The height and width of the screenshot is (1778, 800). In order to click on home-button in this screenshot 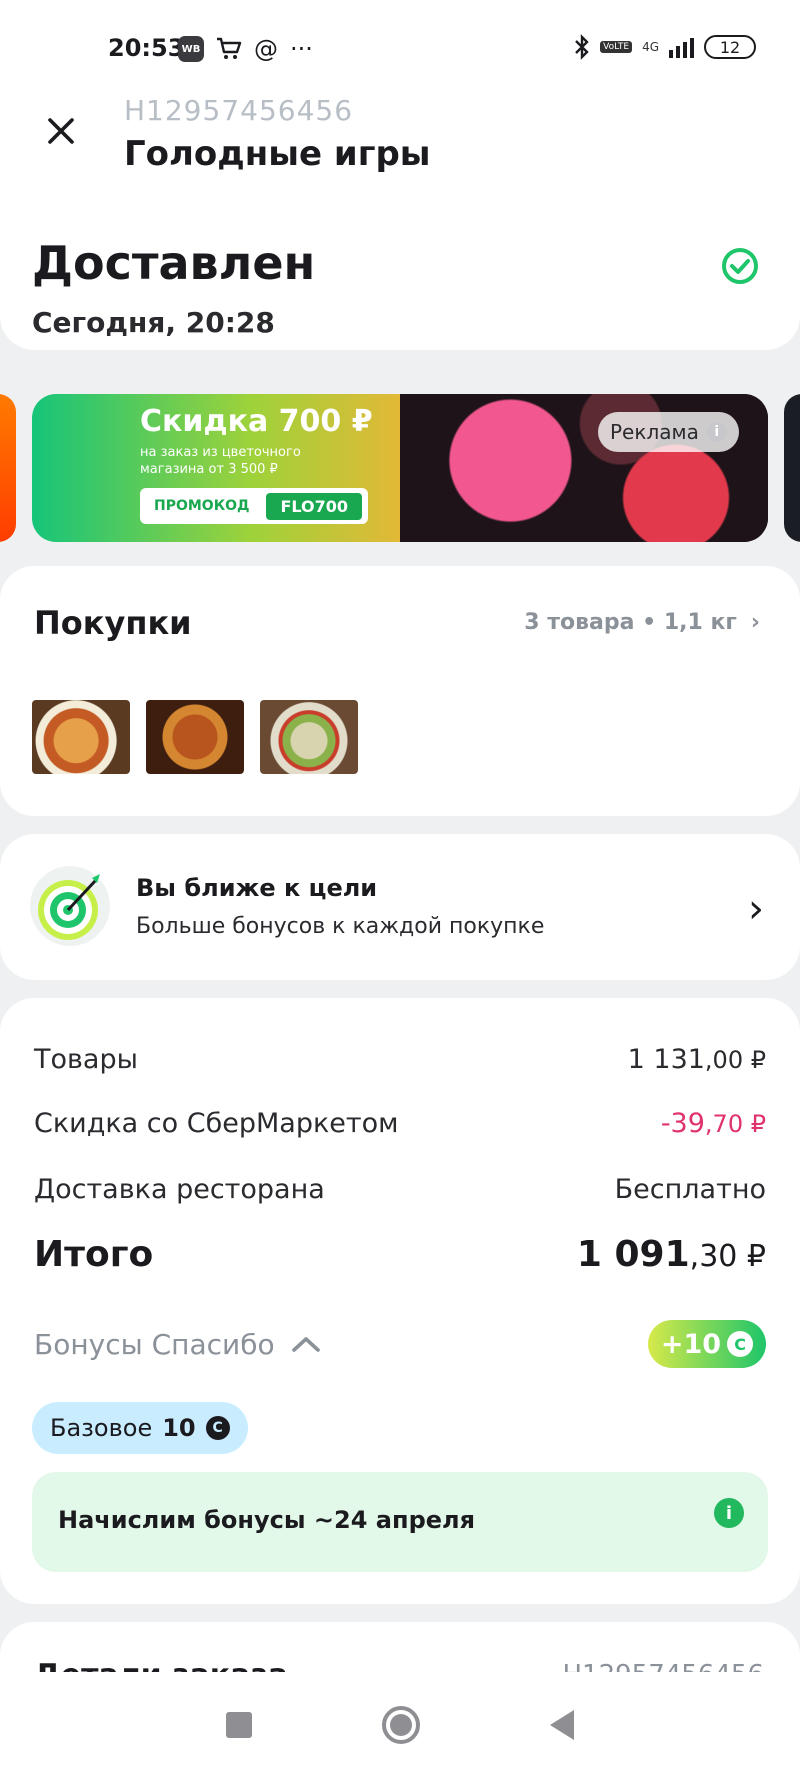, I will do `click(401, 1725)`.